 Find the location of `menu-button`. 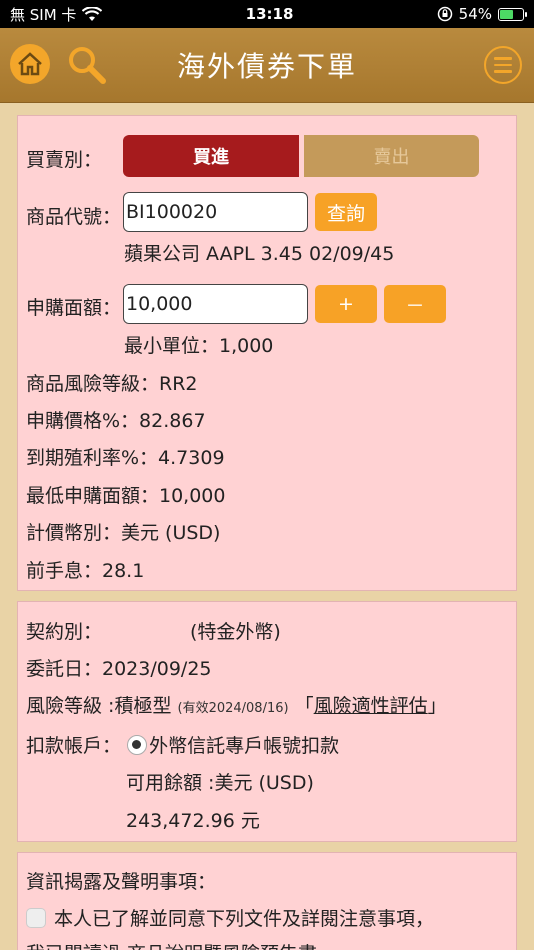

menu-button is located at coordinates (503, 65).